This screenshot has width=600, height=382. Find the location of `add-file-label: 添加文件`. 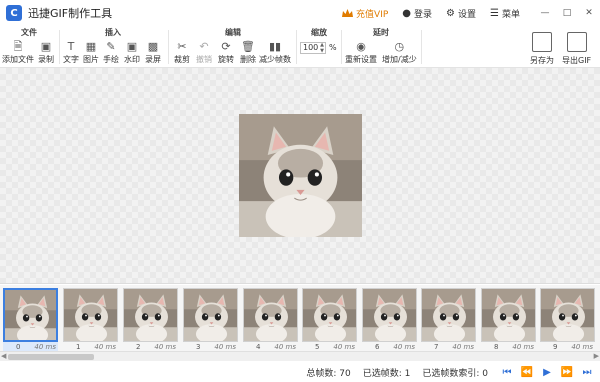

add-file-label: 添加文件 is located at coordinates (18, 59).